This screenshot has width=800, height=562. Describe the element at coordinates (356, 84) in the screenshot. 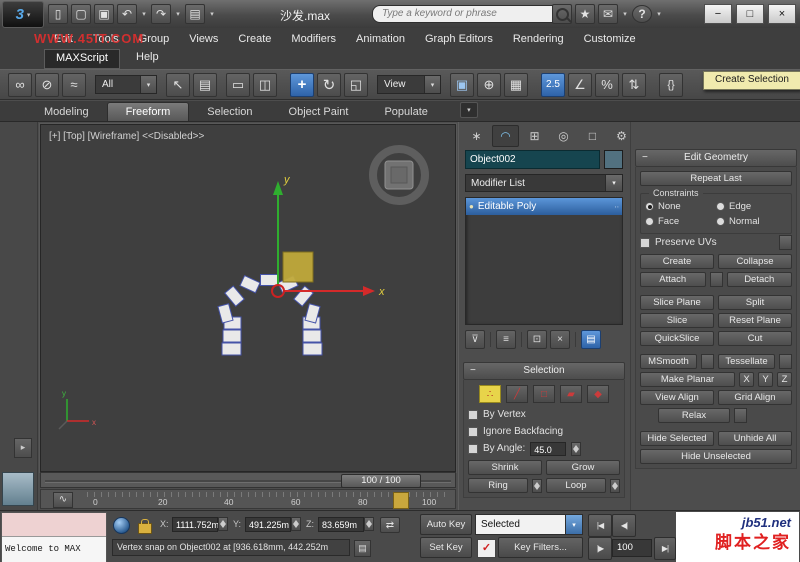

I see `select-and-scale-icon: ◱` at that location.